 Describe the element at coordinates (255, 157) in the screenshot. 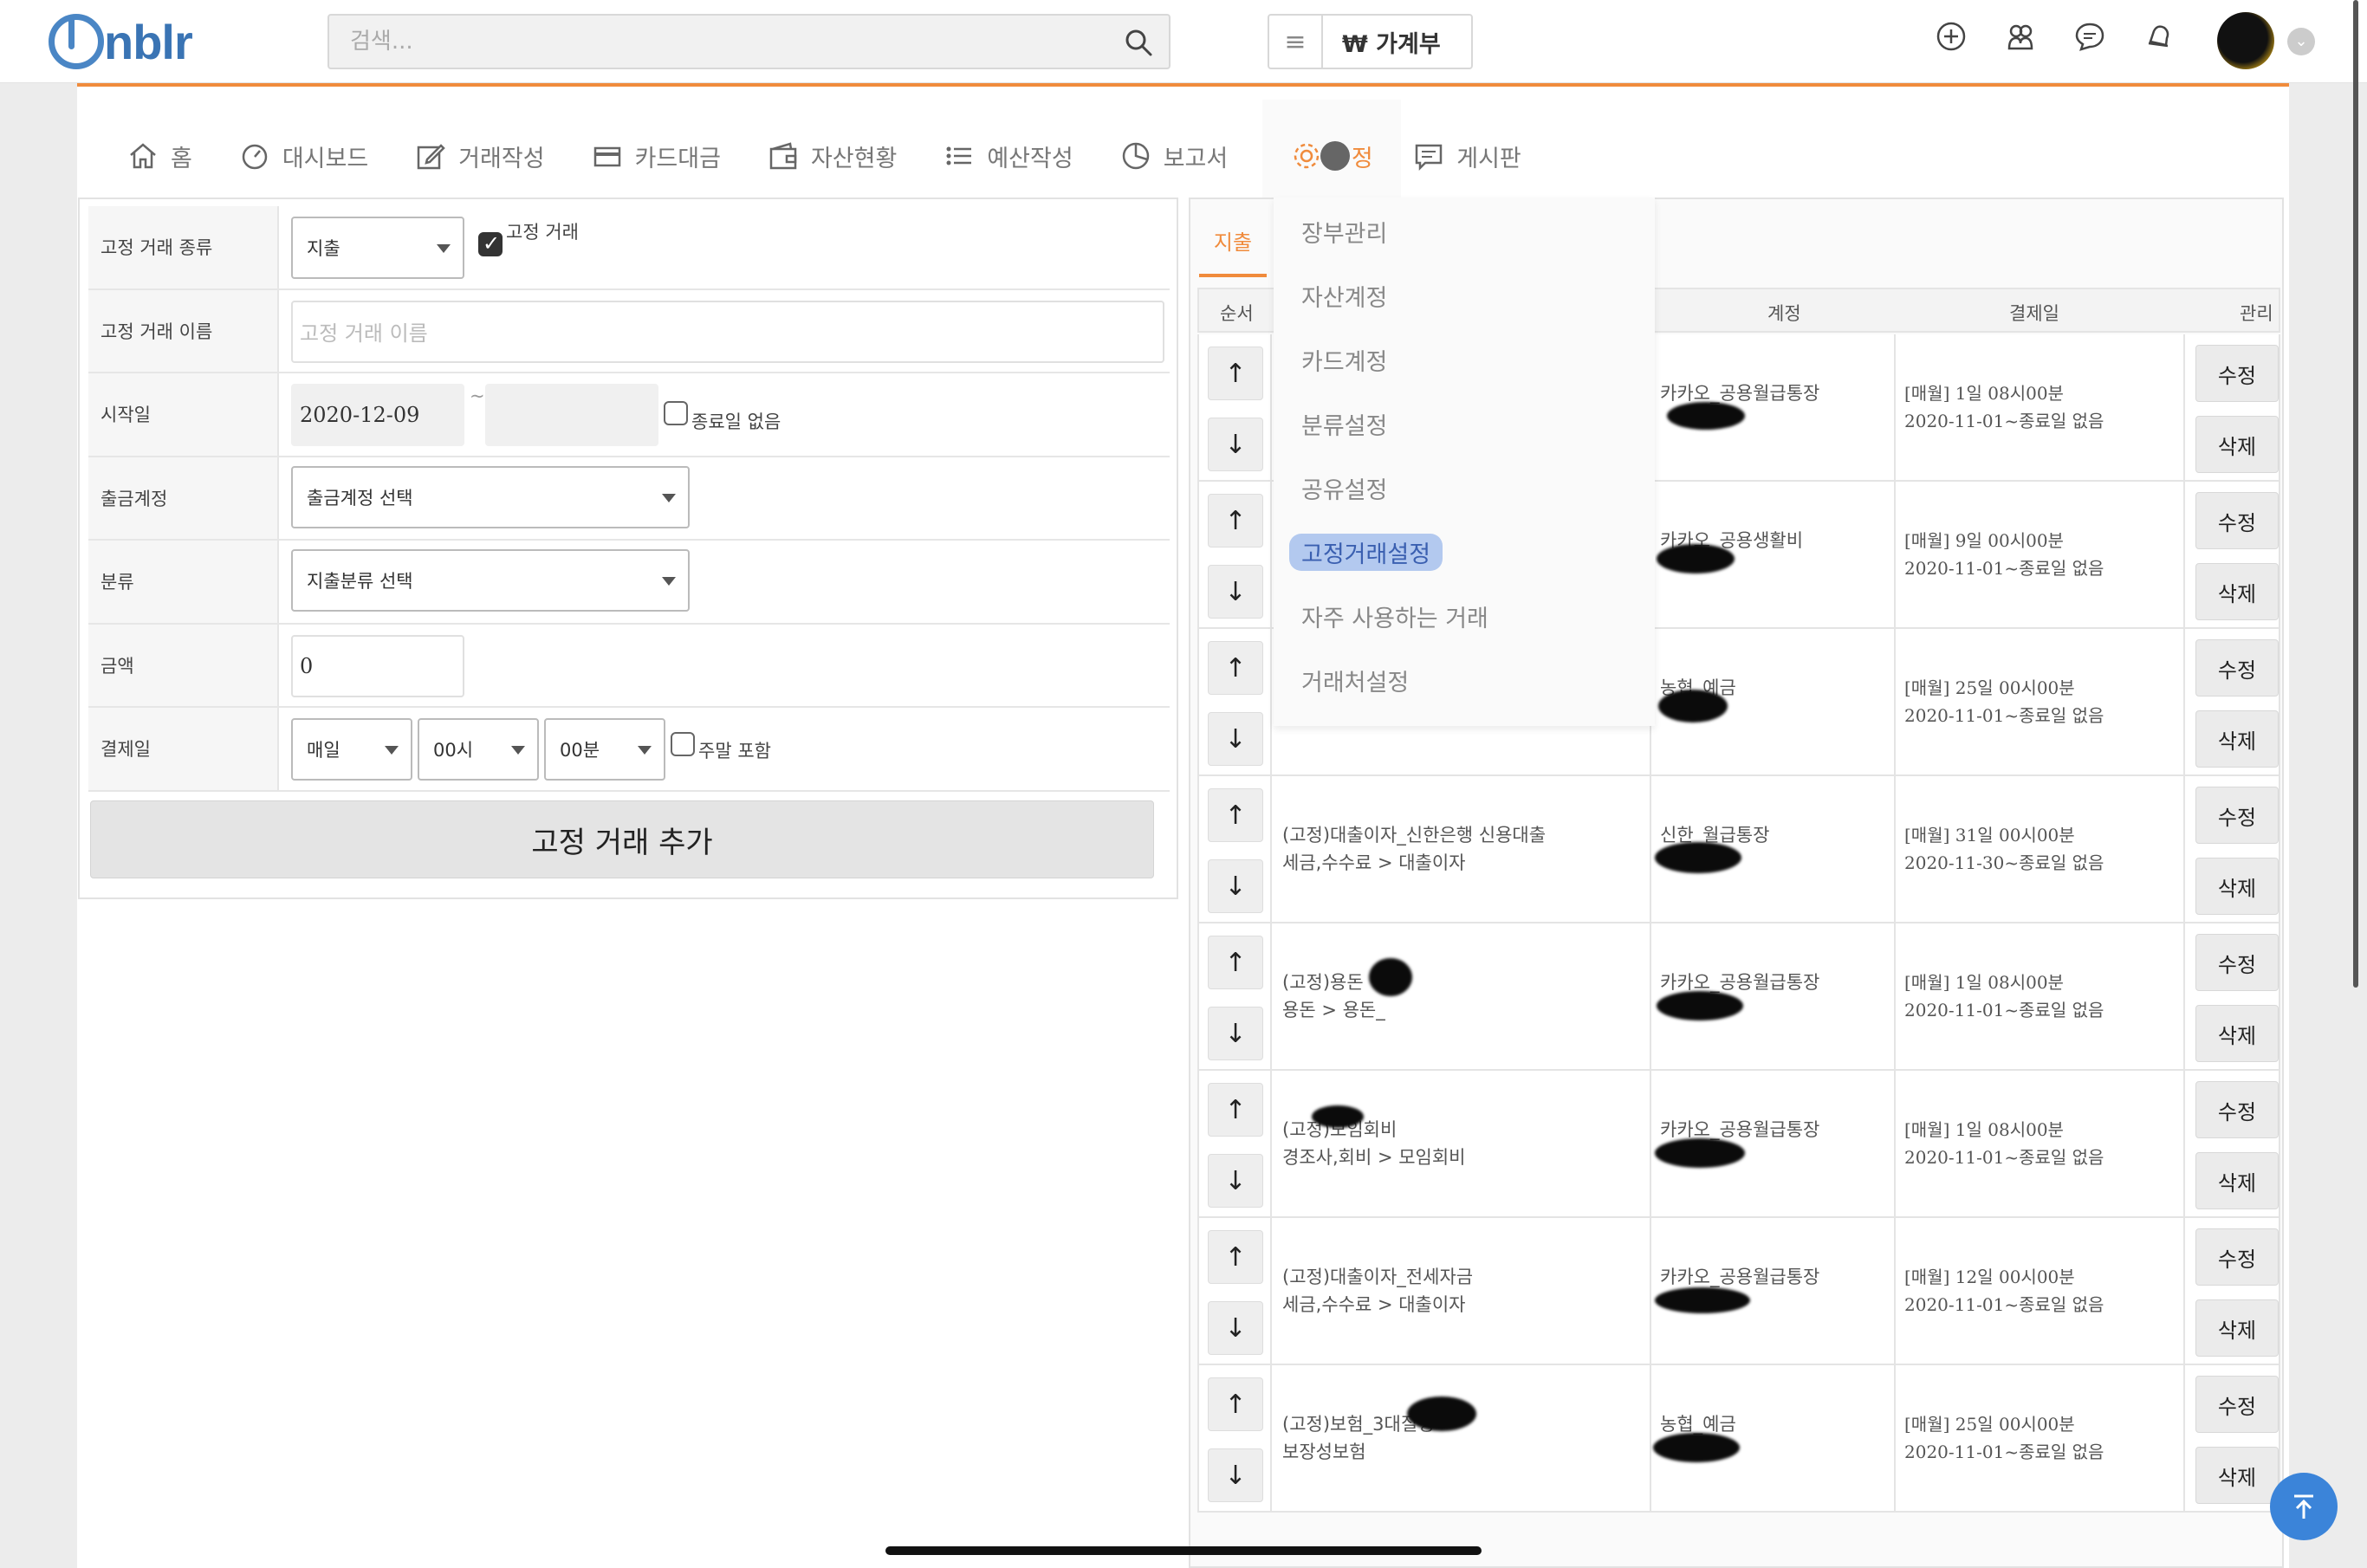

I see `gauge-icon` at that location.